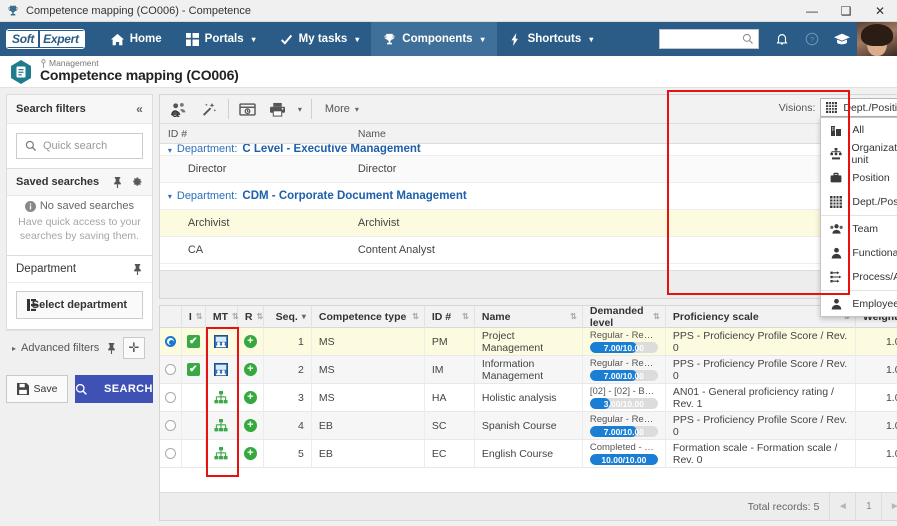 The height and width of the screenshot is (526, 897). Describe the element at coordinates (528, 169) in the screenshot. I see `table-row: Director Director` at that location.